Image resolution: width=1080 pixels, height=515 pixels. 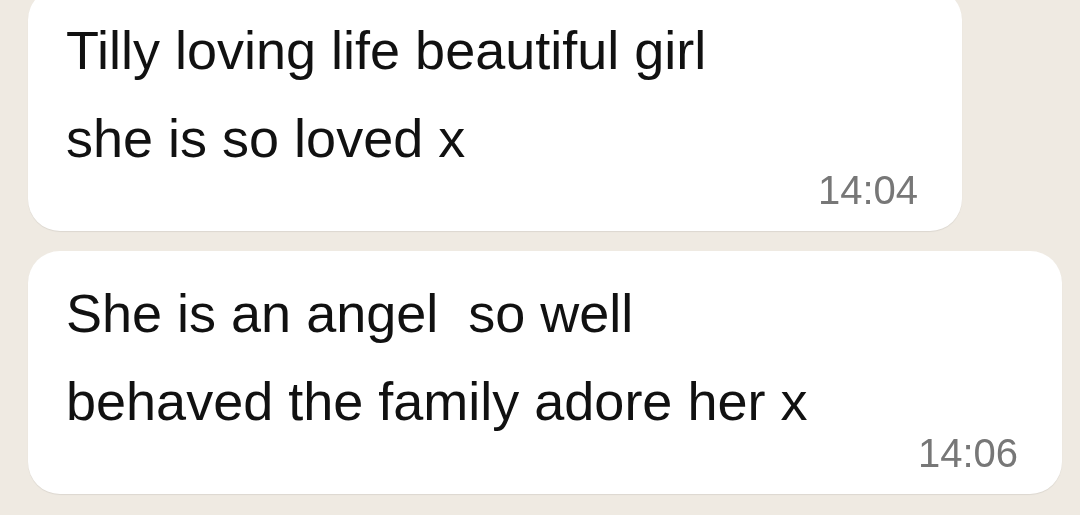 I want to click on message-time: 14:04, so click(x=867, y=190).